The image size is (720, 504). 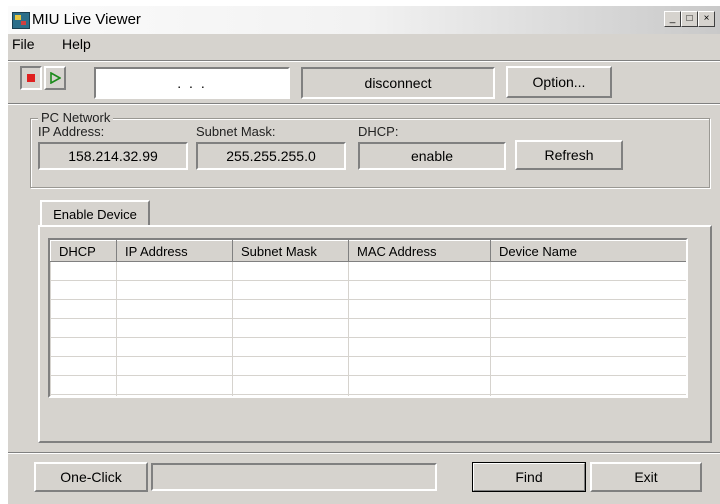 What do you see at coordinates (588, 251) in the screenshot?
I see `column-header-device-name: Device Name` at bounding box center [588, 251].